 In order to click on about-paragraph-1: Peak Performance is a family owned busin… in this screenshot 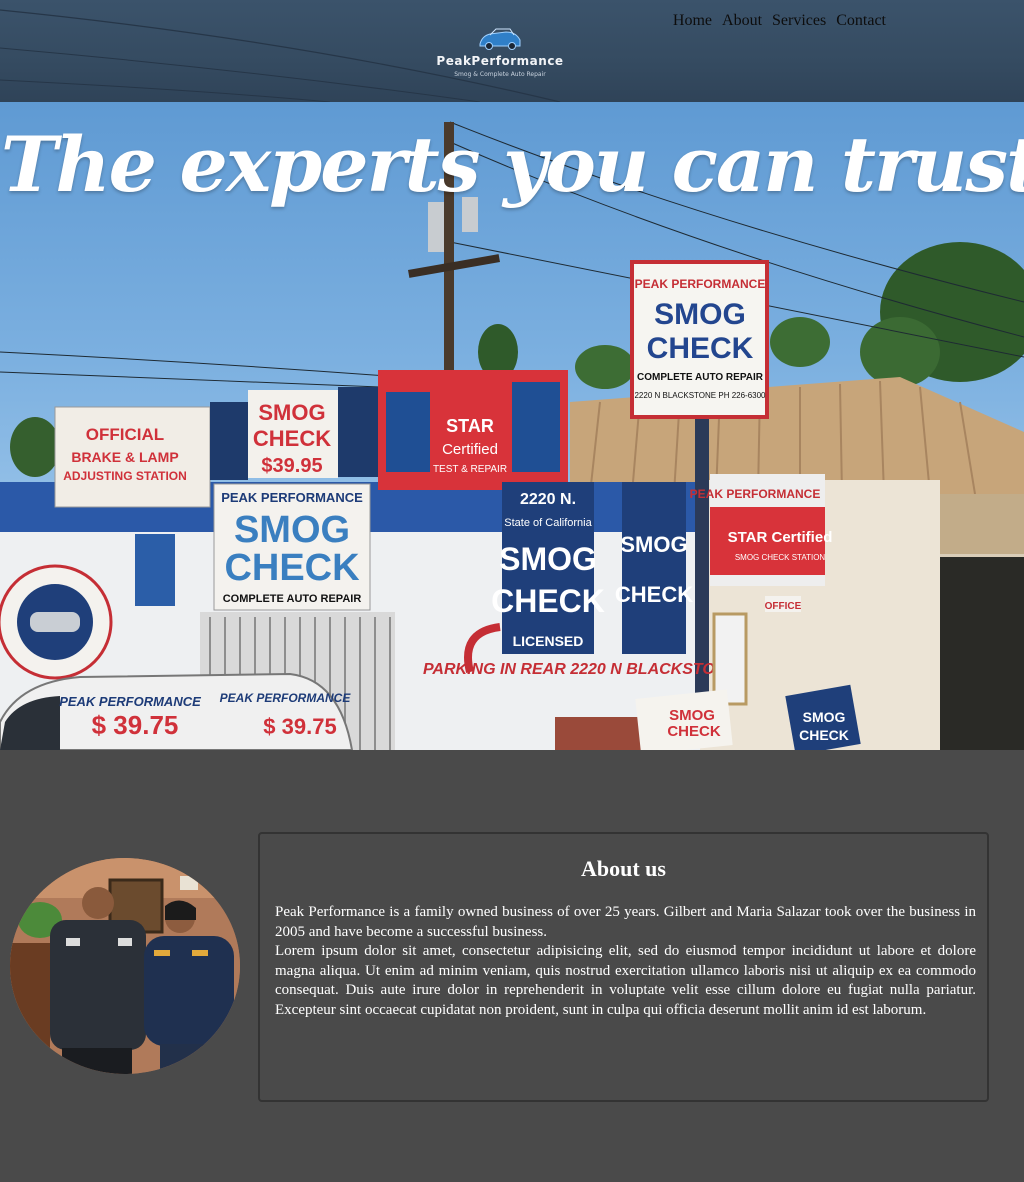, I will do `click(625, 922)`.